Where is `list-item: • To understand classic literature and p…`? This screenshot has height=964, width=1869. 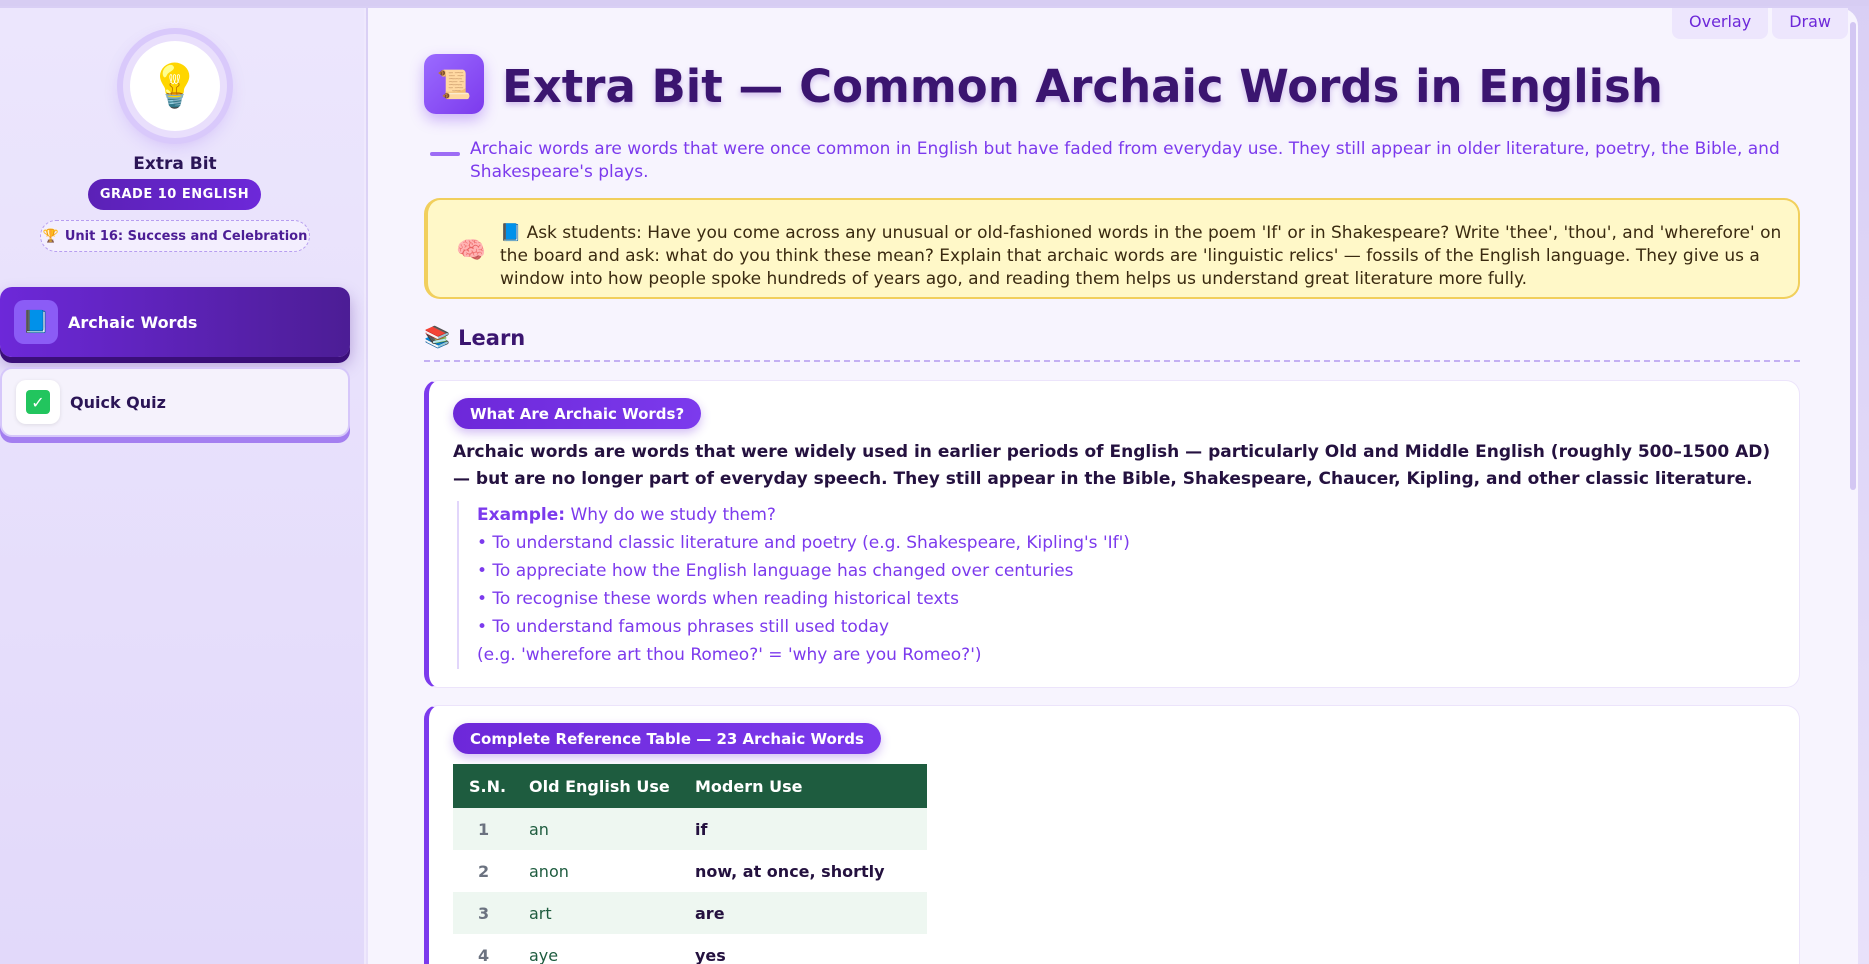 list-item: • To understand classic literature and p… is located at coordinates (803, 543).